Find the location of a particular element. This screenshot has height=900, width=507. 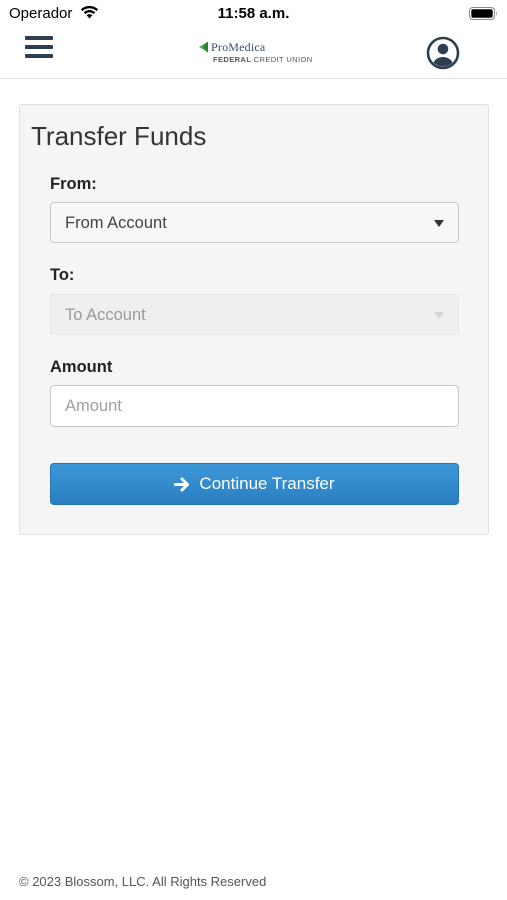

from-account-select: From Account is located at coordinates (254, 222).